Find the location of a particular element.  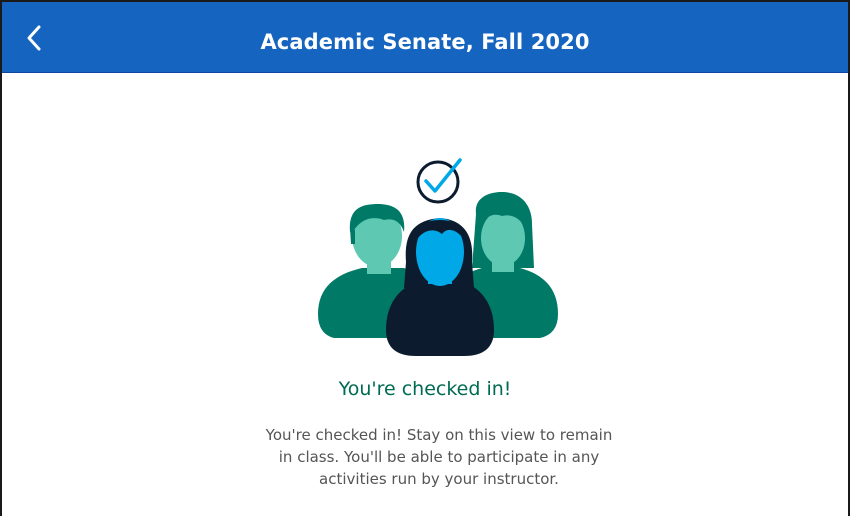

people-group-icon is located at coordinates (438, 257).